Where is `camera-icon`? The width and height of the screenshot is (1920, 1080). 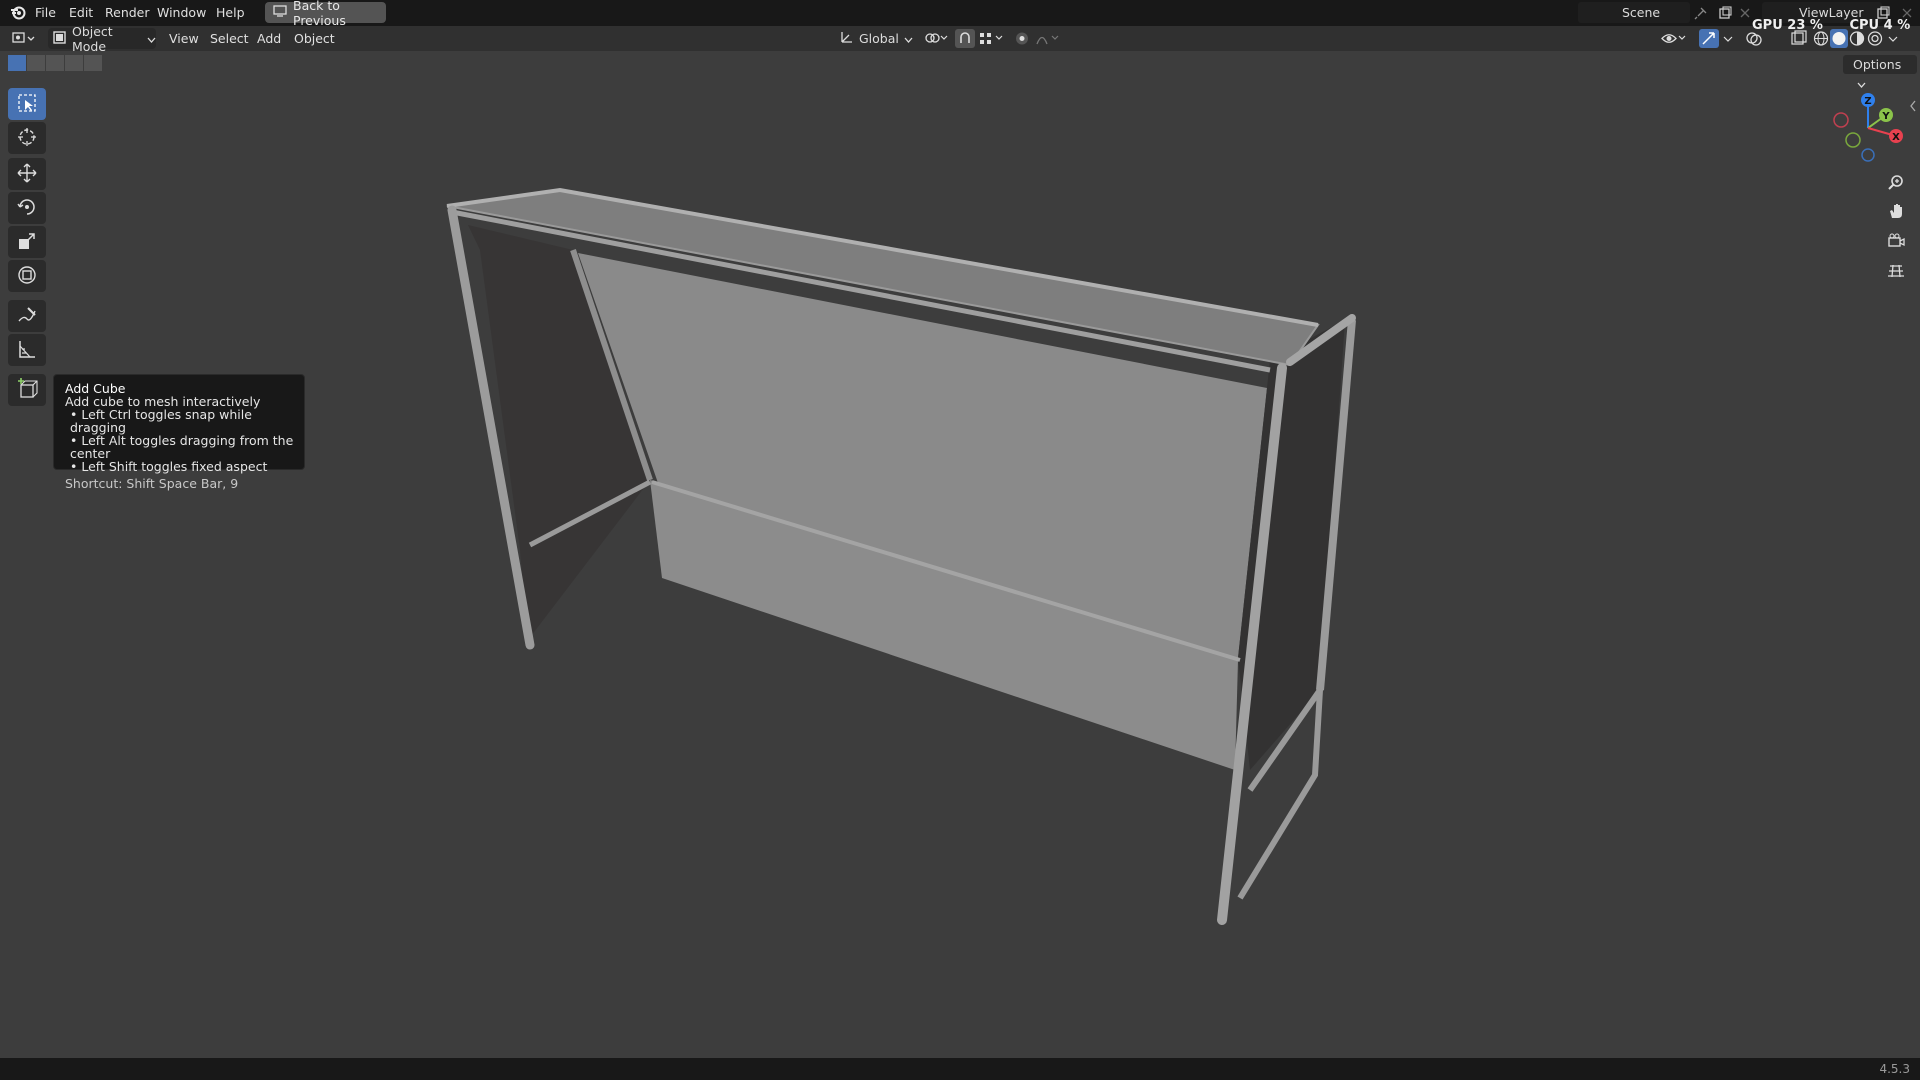 camera-icon is located at coordinates (1896, 242).